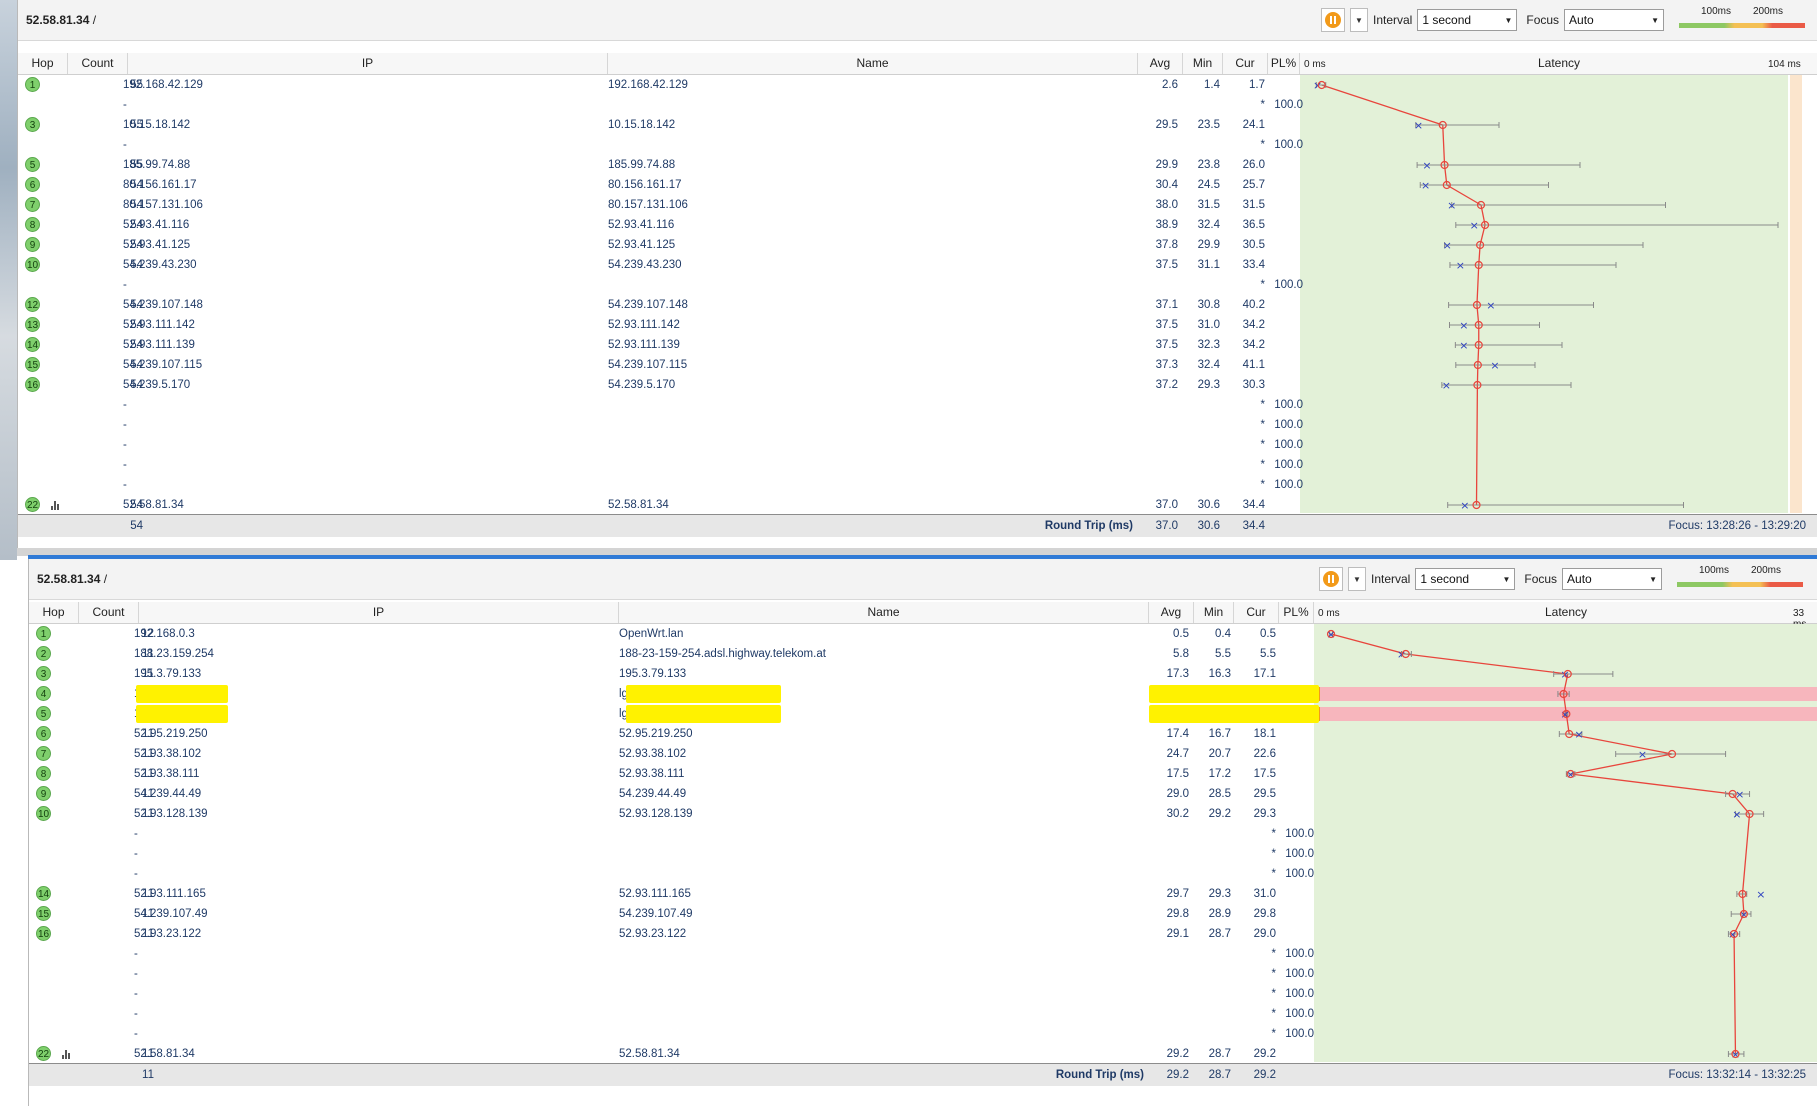  I want to click on footer-count: 54, so click(136, 526).